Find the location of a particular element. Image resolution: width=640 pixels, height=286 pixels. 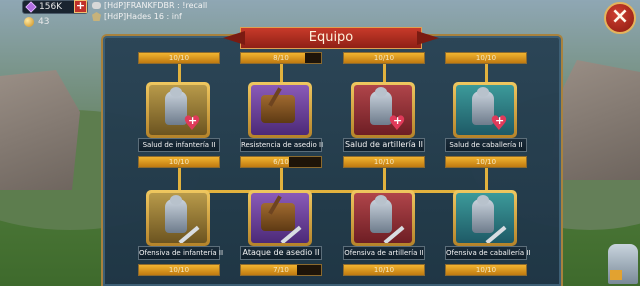

chat-message-text: [HdP]FRANKFDBR : !recall is located at coordinates (156, 5).